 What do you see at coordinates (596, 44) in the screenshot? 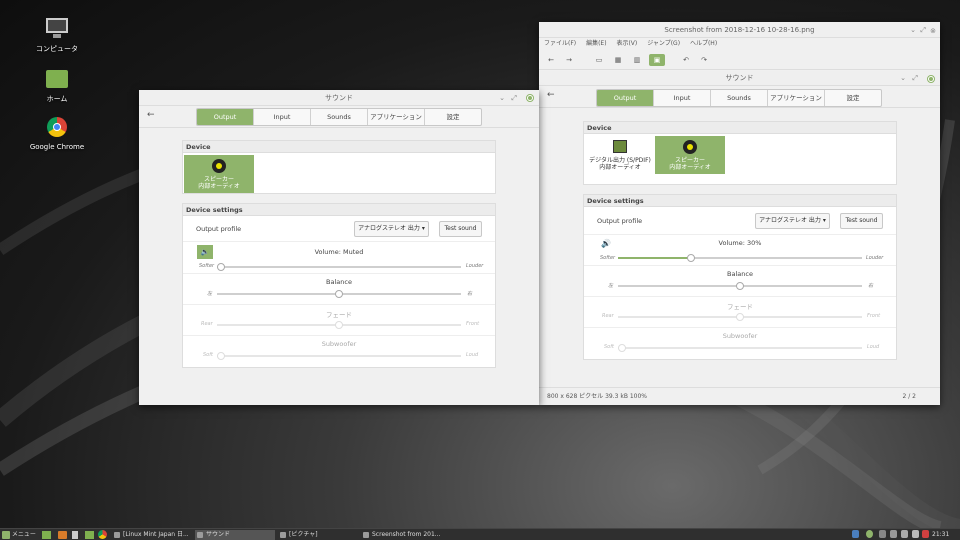
I see `menu-edit: 編集(E)` at bounding box center [596, 44].